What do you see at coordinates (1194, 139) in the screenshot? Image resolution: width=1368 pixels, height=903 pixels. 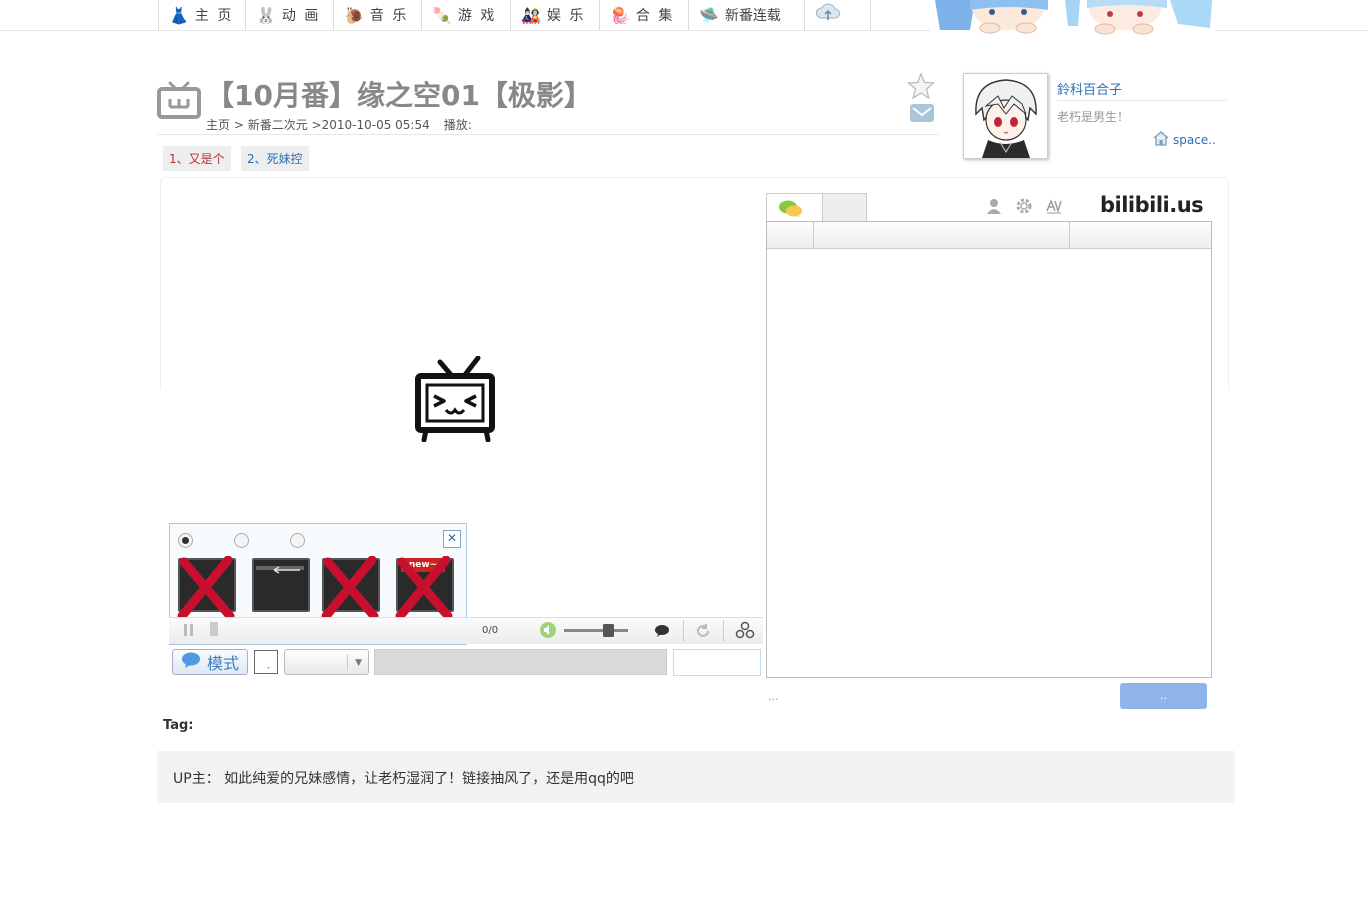 I see `space-link-label: space..` at bounding box center [1194, 139].